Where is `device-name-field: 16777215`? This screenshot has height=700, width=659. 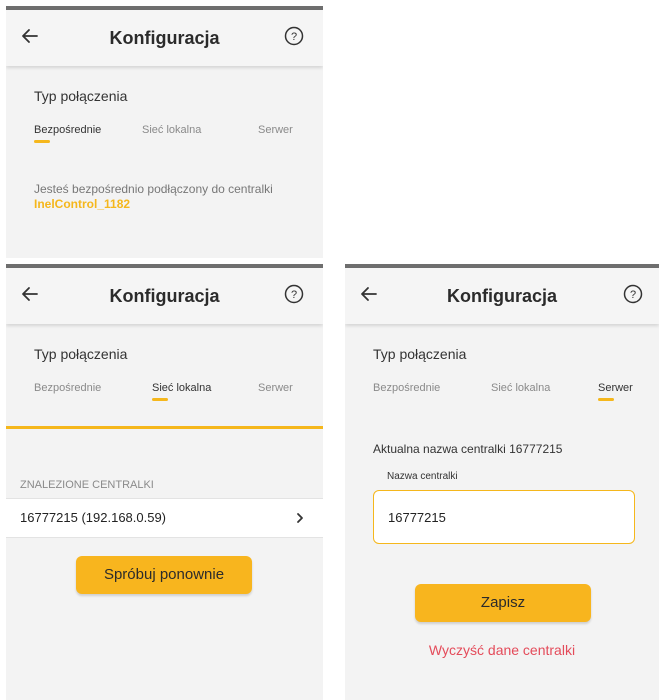 device-name-field: 16777215 is located at coordinates (504, 517).